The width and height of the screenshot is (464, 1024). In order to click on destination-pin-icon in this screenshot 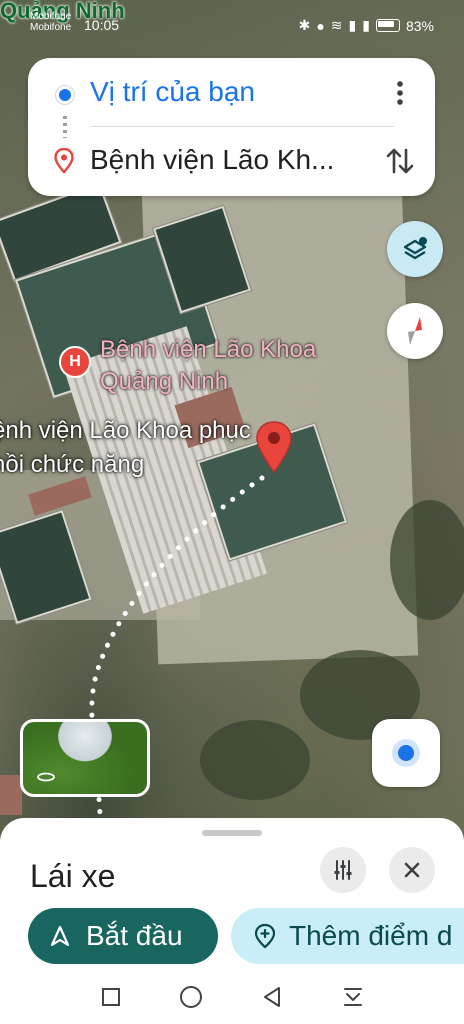, I will do `click(64, 161)`.